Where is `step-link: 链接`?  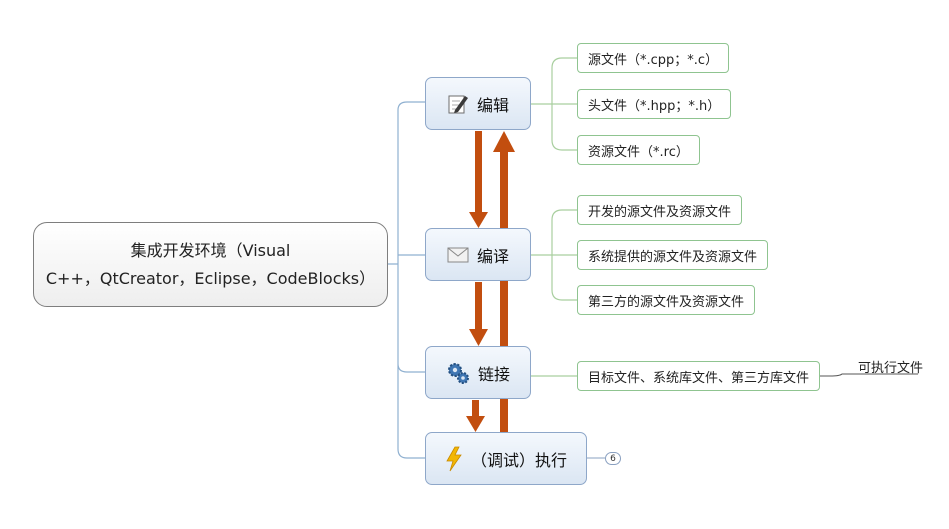 step-link: 链接 is located at coordinates (478, 372).